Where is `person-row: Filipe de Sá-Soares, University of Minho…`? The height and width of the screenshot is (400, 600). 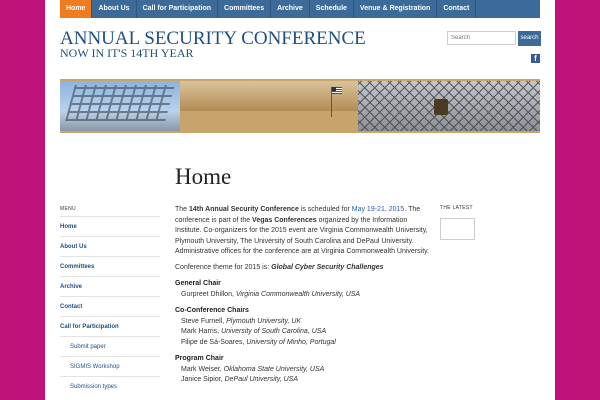
person-row: Filipe de Sá-Soares, University of Minho… is located at coordinates (304, 343).